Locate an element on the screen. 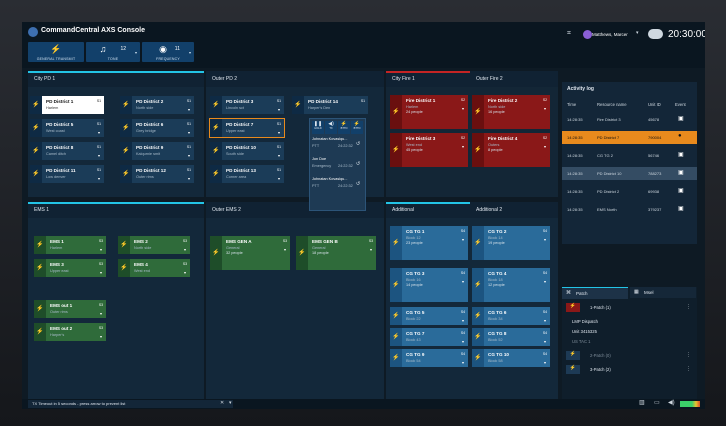 This screenshot has height=426, width=726. talkgroup-card: ⚡ CG TG 9 Block 54 S4 ▾ is located at coordinates (429, 358).